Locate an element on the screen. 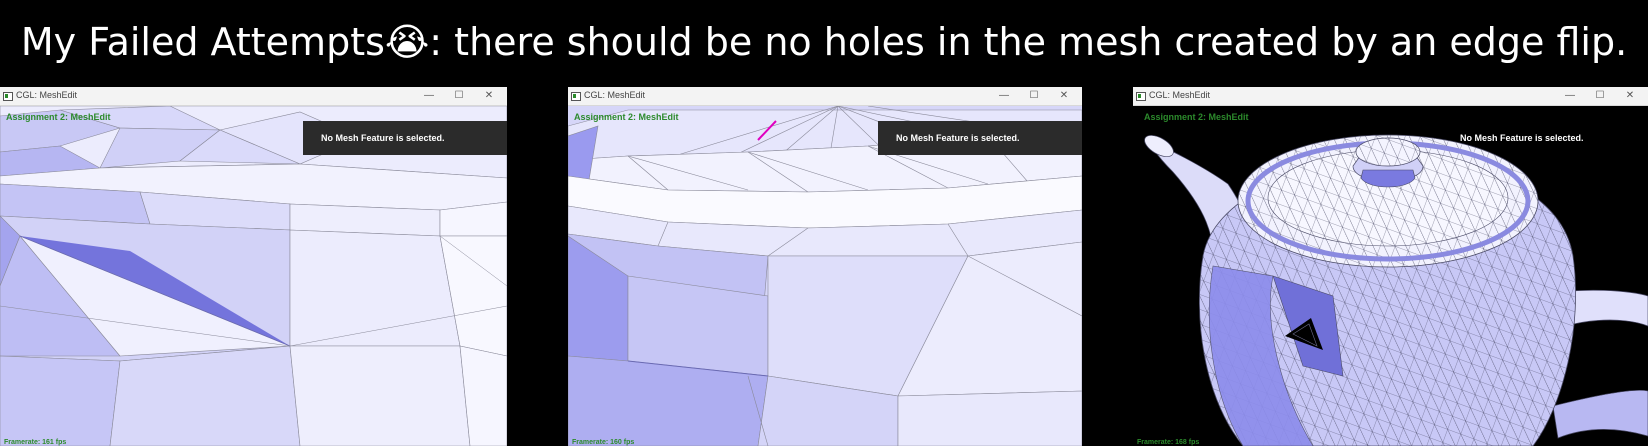  framerate-readout: Framerate: 168 fps is located at coordinates (1168, 442).